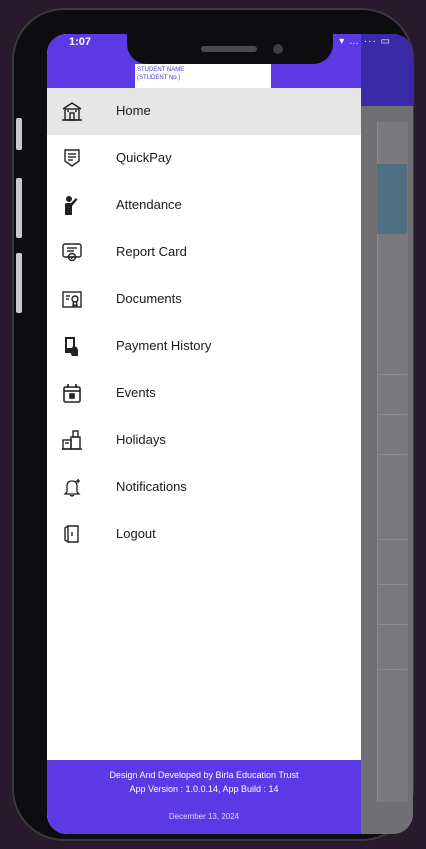  What do you see at coordinates (72, 252) in the screenshot?
I see `report-card-icon` at bounding box center [72, 252].